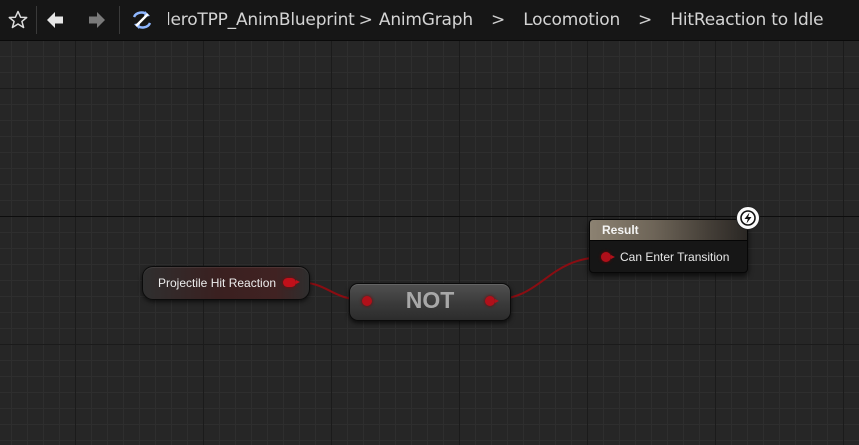  Describe the element at coordinates (571, 20) in the screenshot. I see `breadcrumb-item-locomotion: Locomotion` at that location.